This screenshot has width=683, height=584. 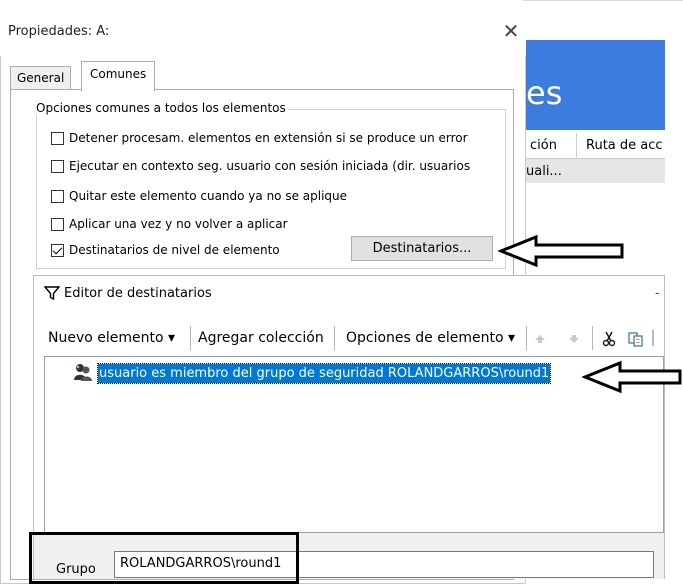 I want to click on security-group-icon, so click(x=83, y=372).